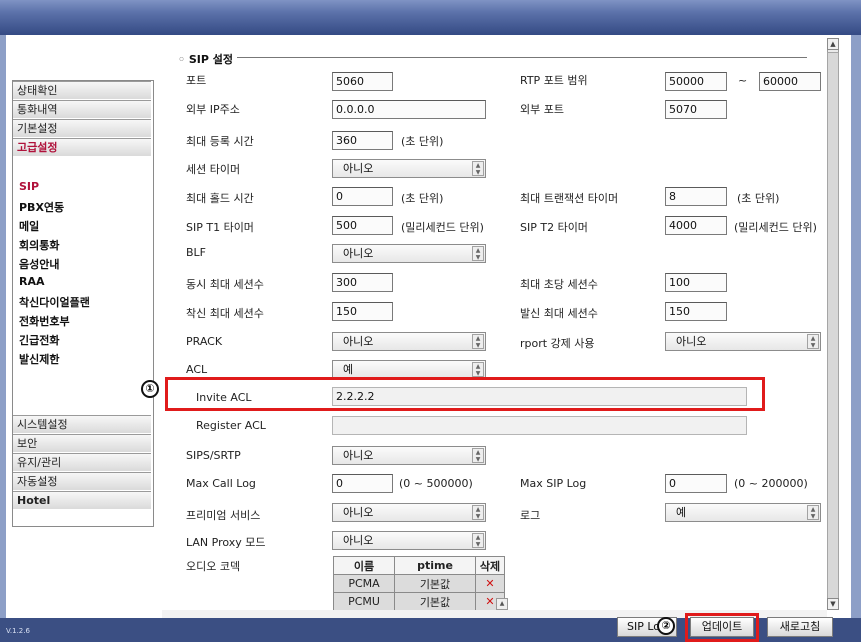 Image resolution: width=861 pixels, height=642 pixels. What do you see at coordinates (696, 225) in the screenshot?
I see `t2-input: 4000` at bounding box center [696, 225].